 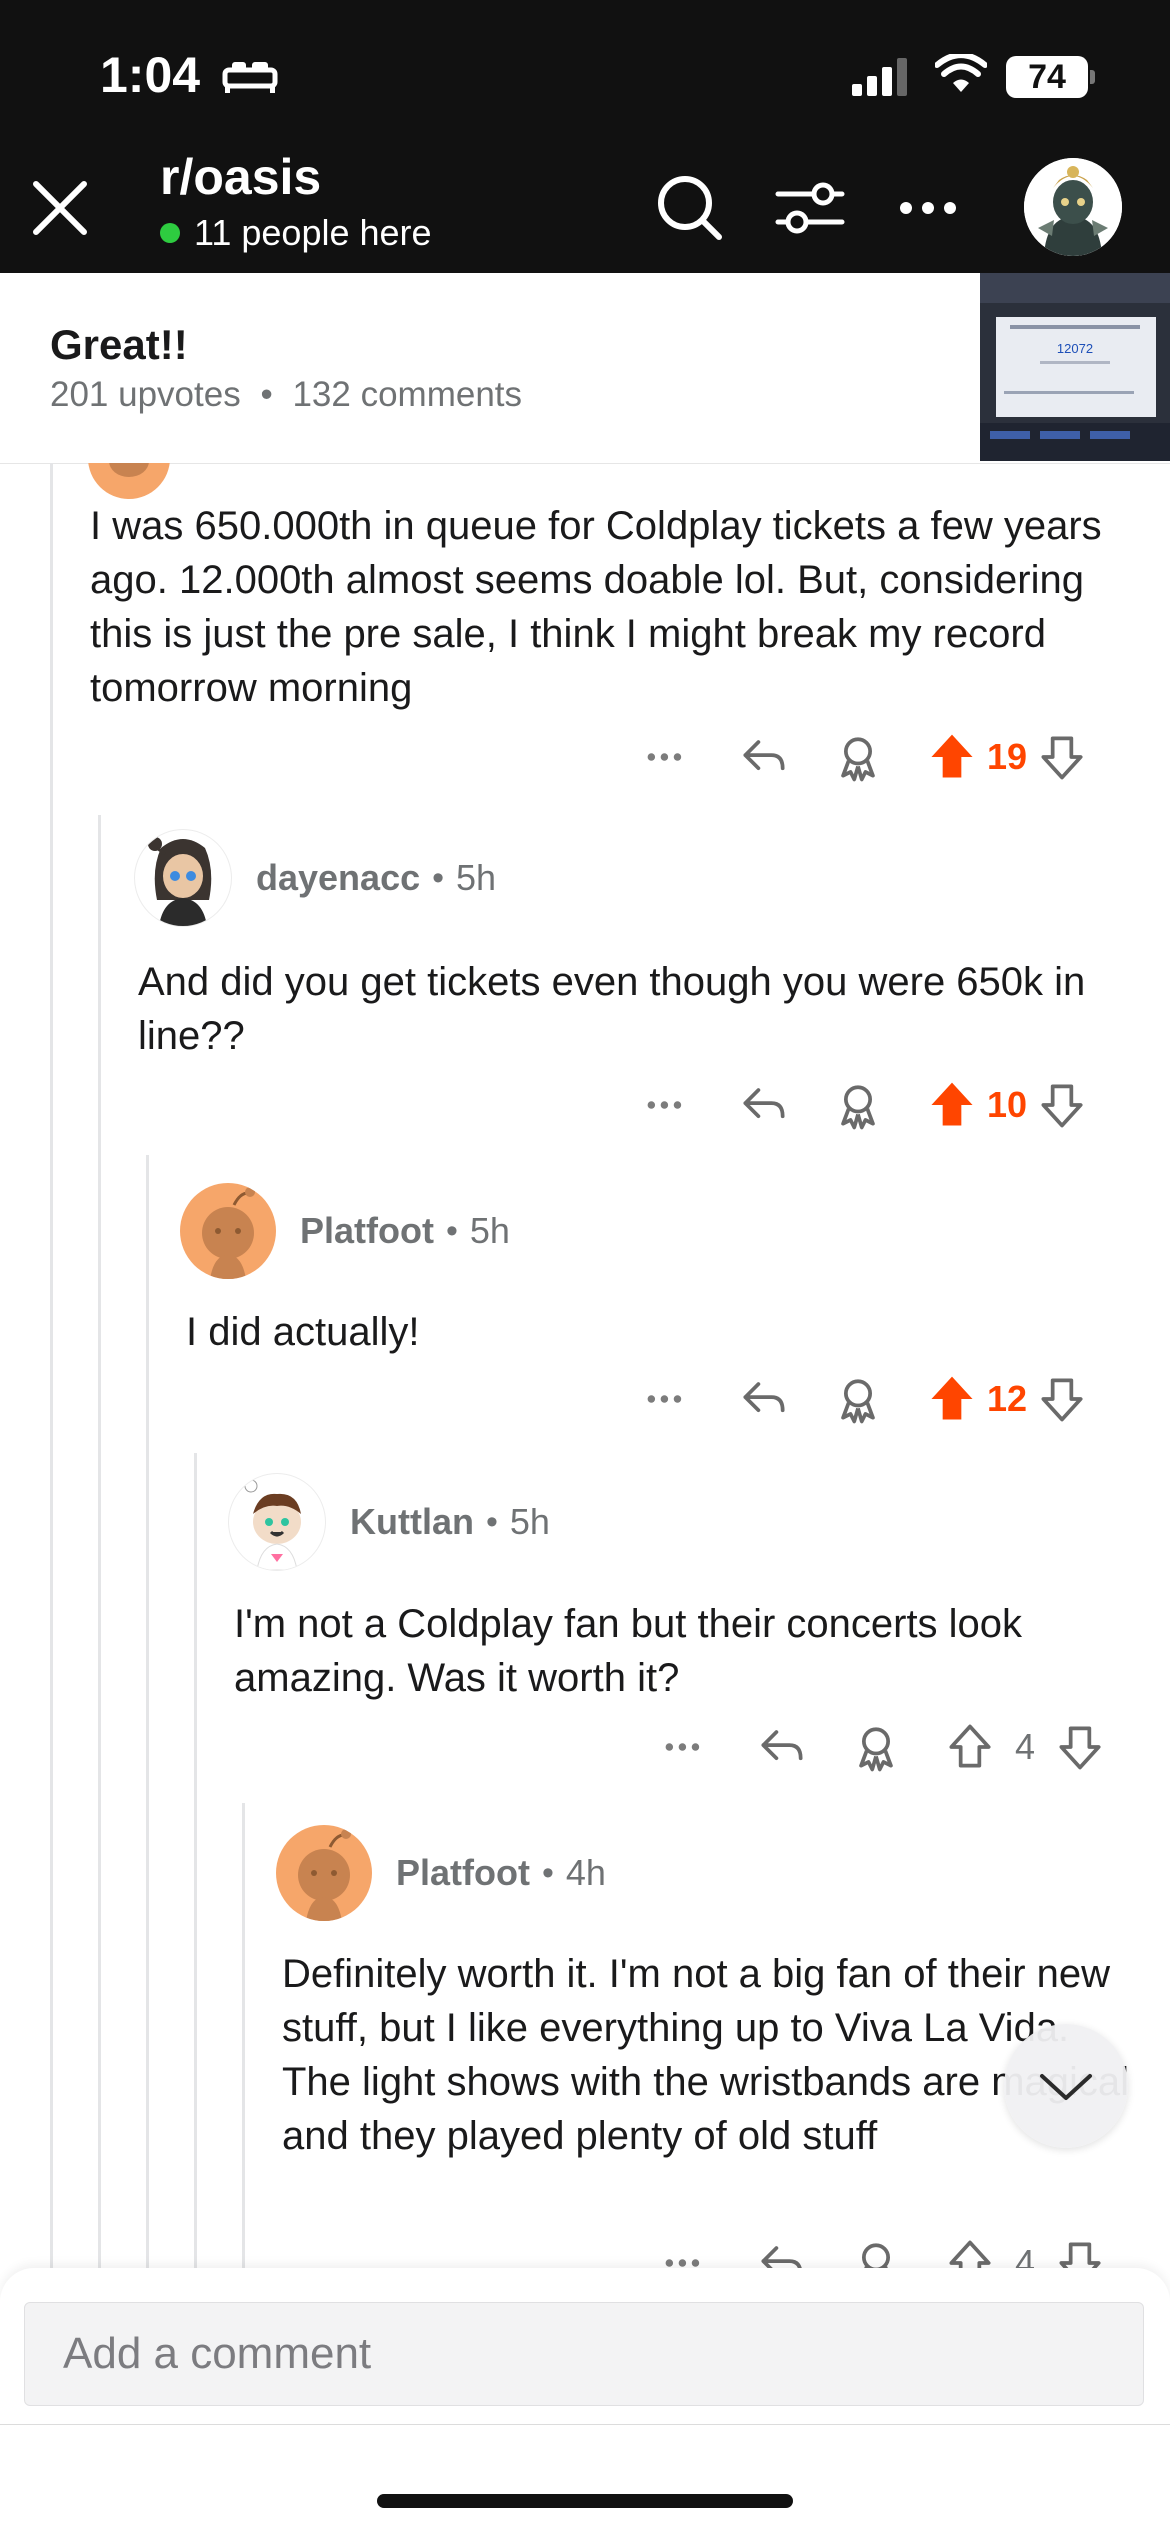 I want to click on close-button, so click(x=60, y=208).